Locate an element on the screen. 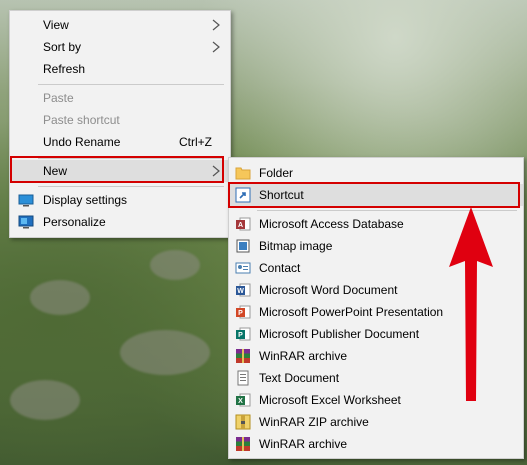 The height and width of the screenshot is (465, 527). menu-item-label: Display settings is located at coordinates (85, 200).